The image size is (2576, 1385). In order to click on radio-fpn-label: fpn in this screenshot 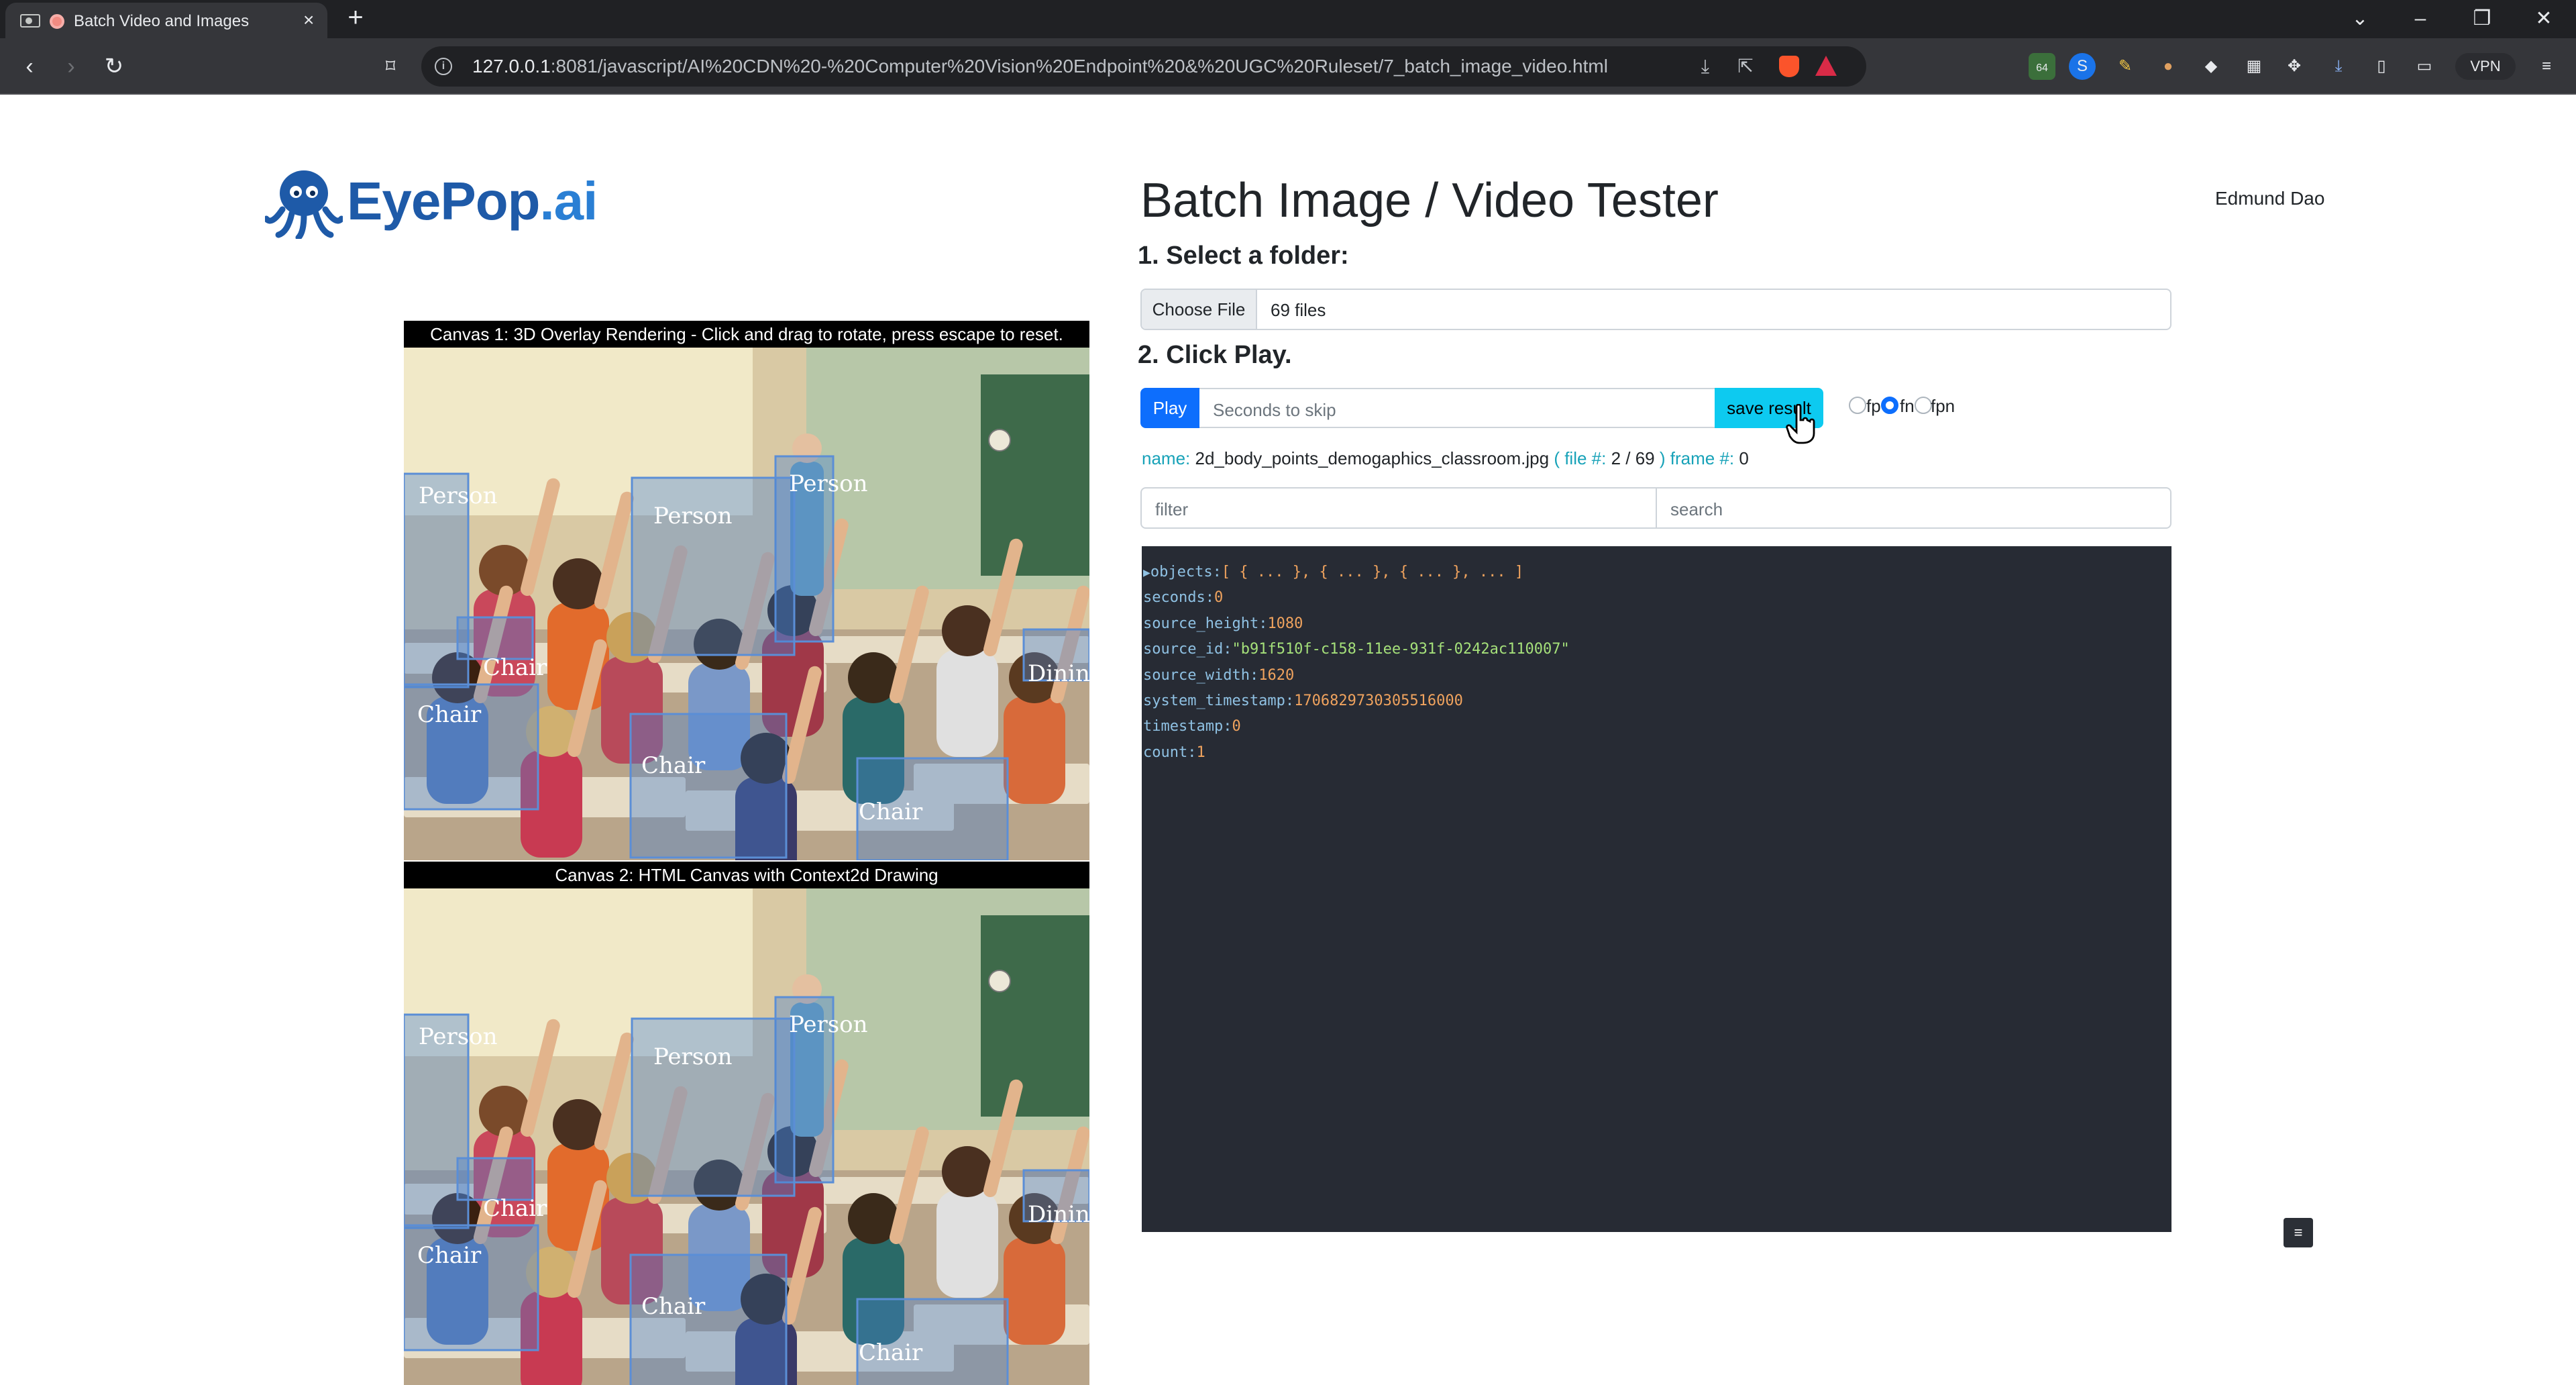, I will do `click(1943, 406)`.